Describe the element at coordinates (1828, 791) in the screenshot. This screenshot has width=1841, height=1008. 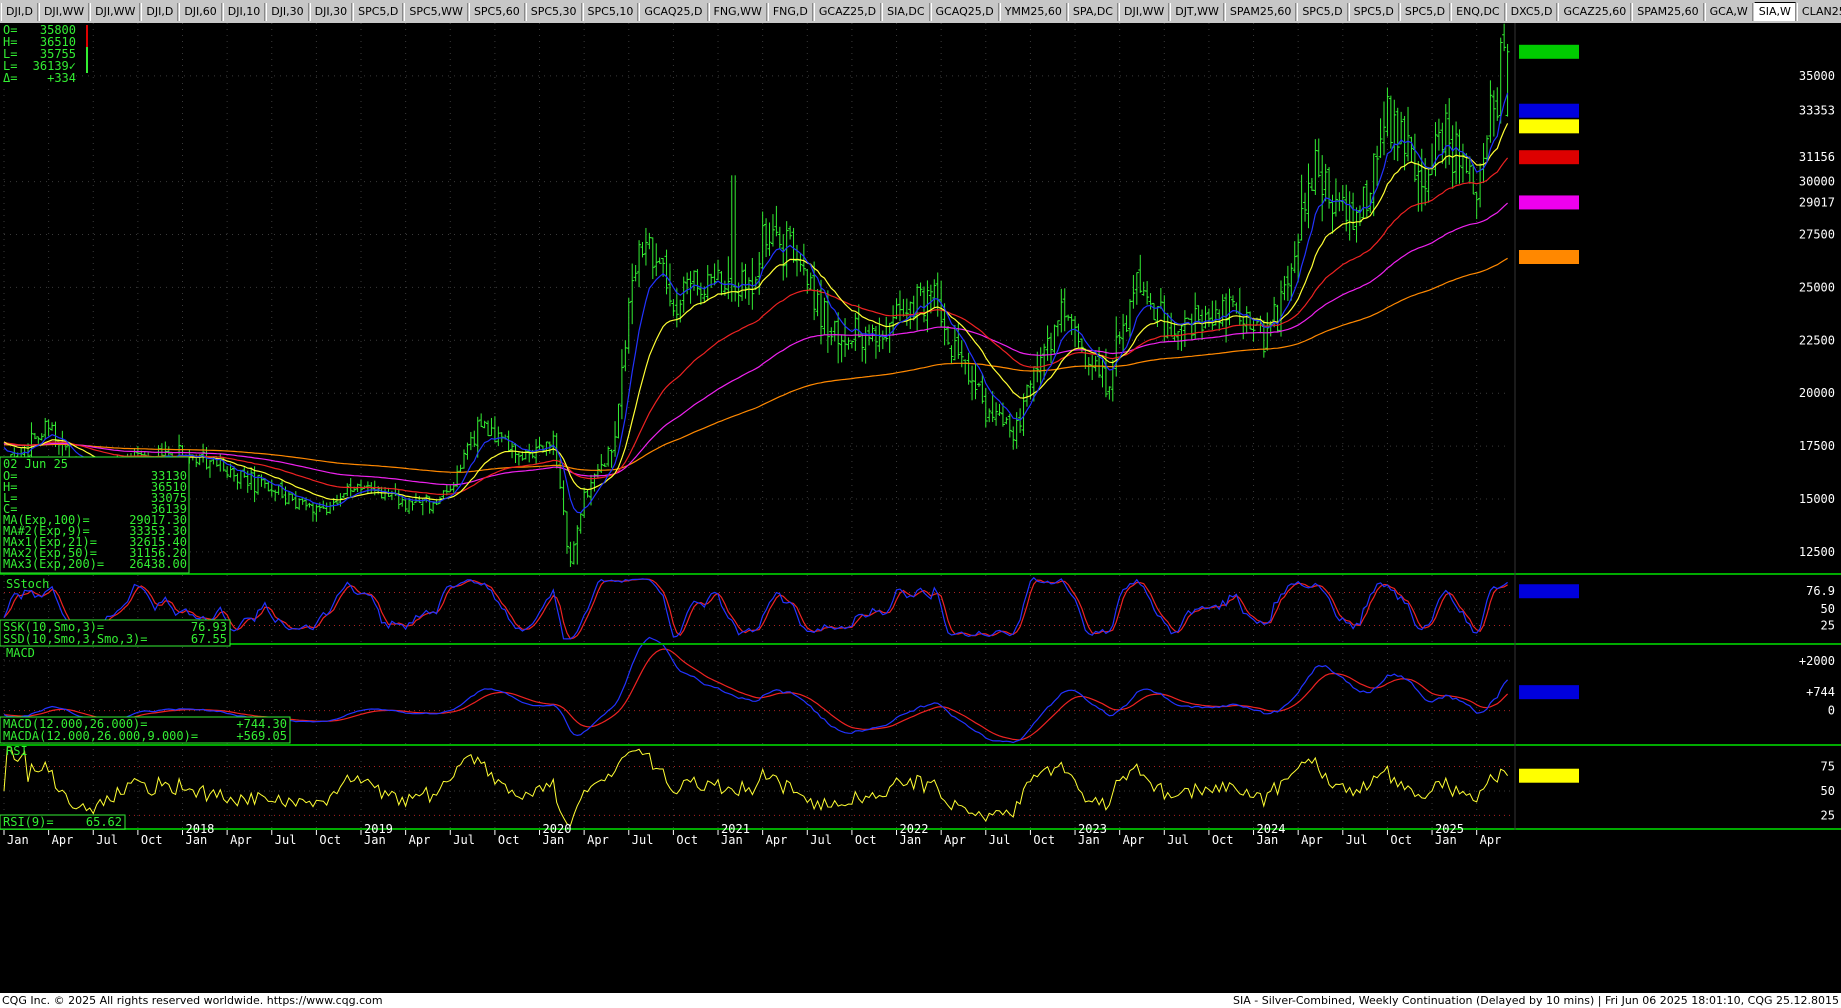
I see `rsi-tick-label: 50` at that location.